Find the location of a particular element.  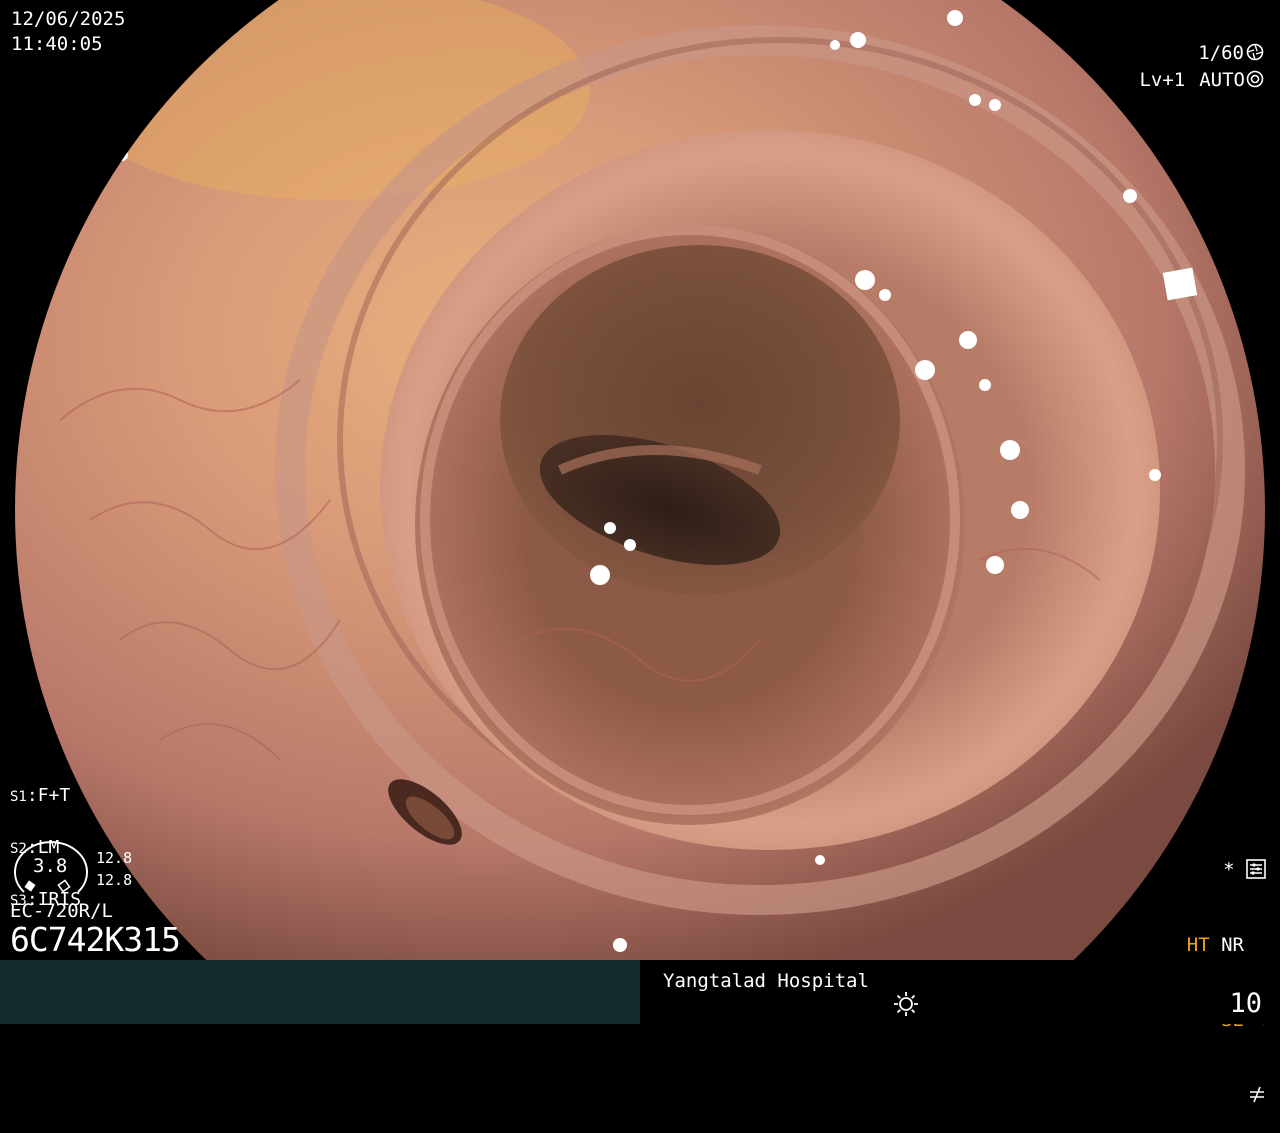

s1-key: S1 is located at coordinates (18, 797).